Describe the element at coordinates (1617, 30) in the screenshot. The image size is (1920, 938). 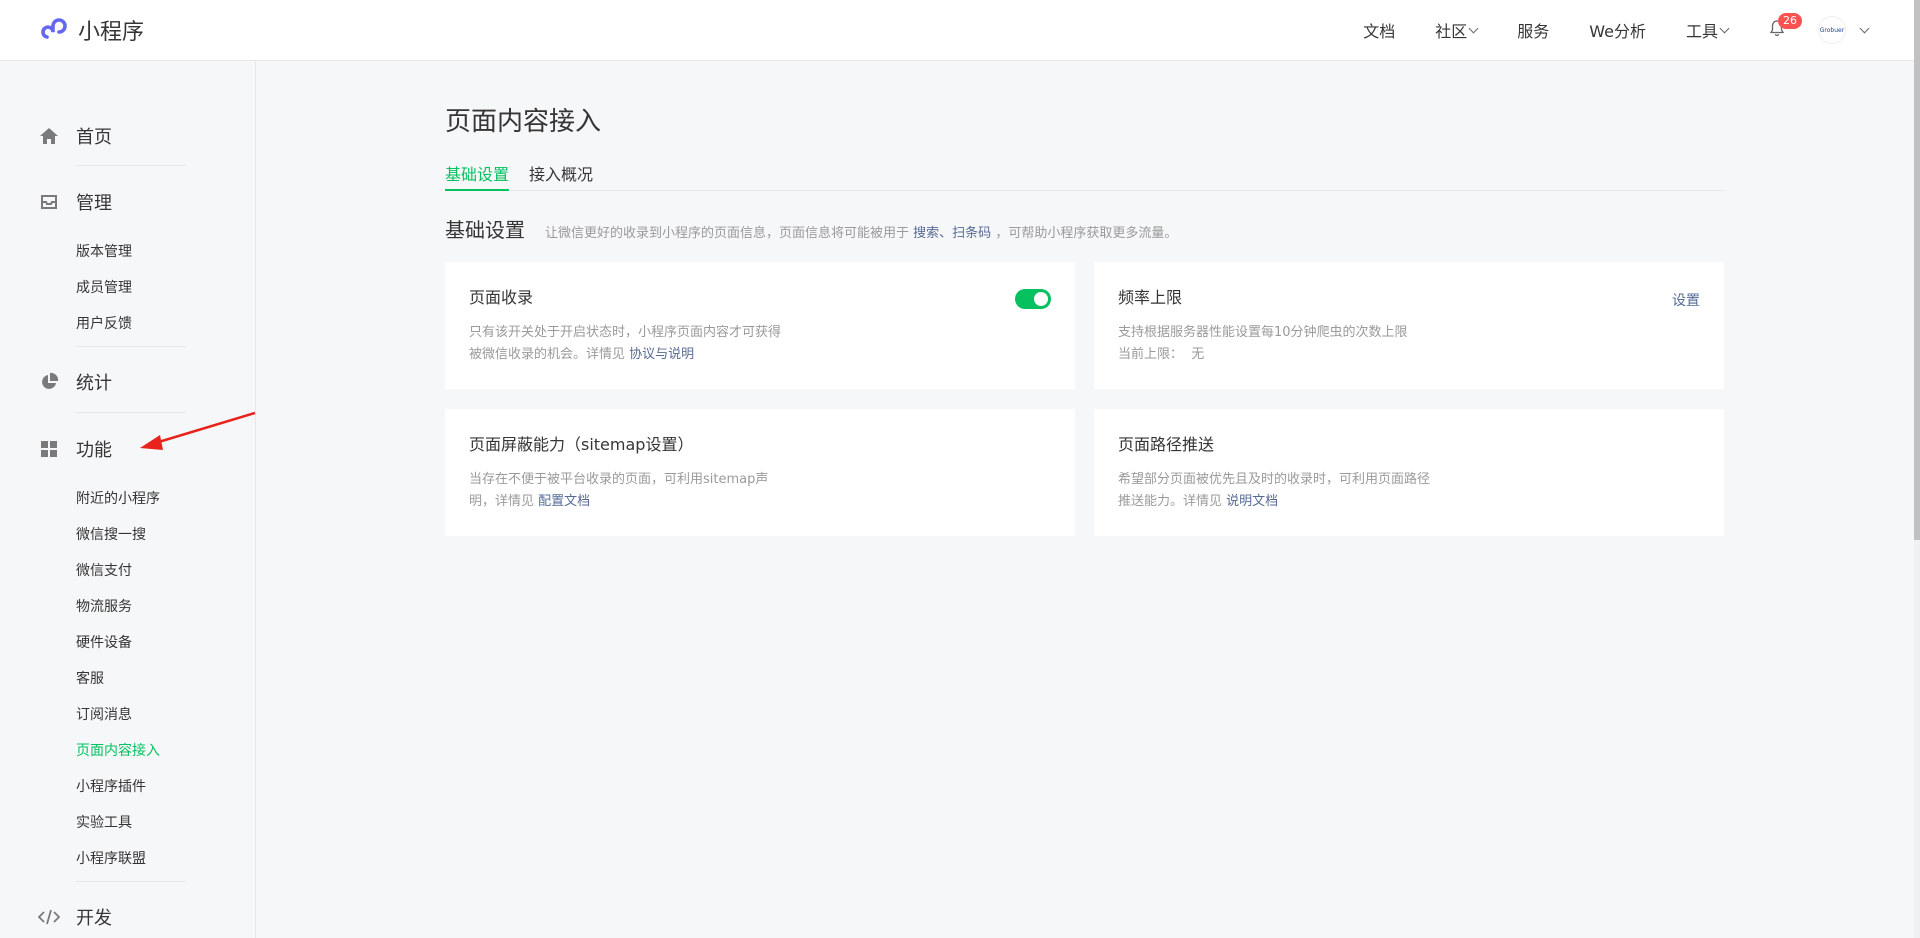
I see `nav-we-analytics: We分析` at that location.